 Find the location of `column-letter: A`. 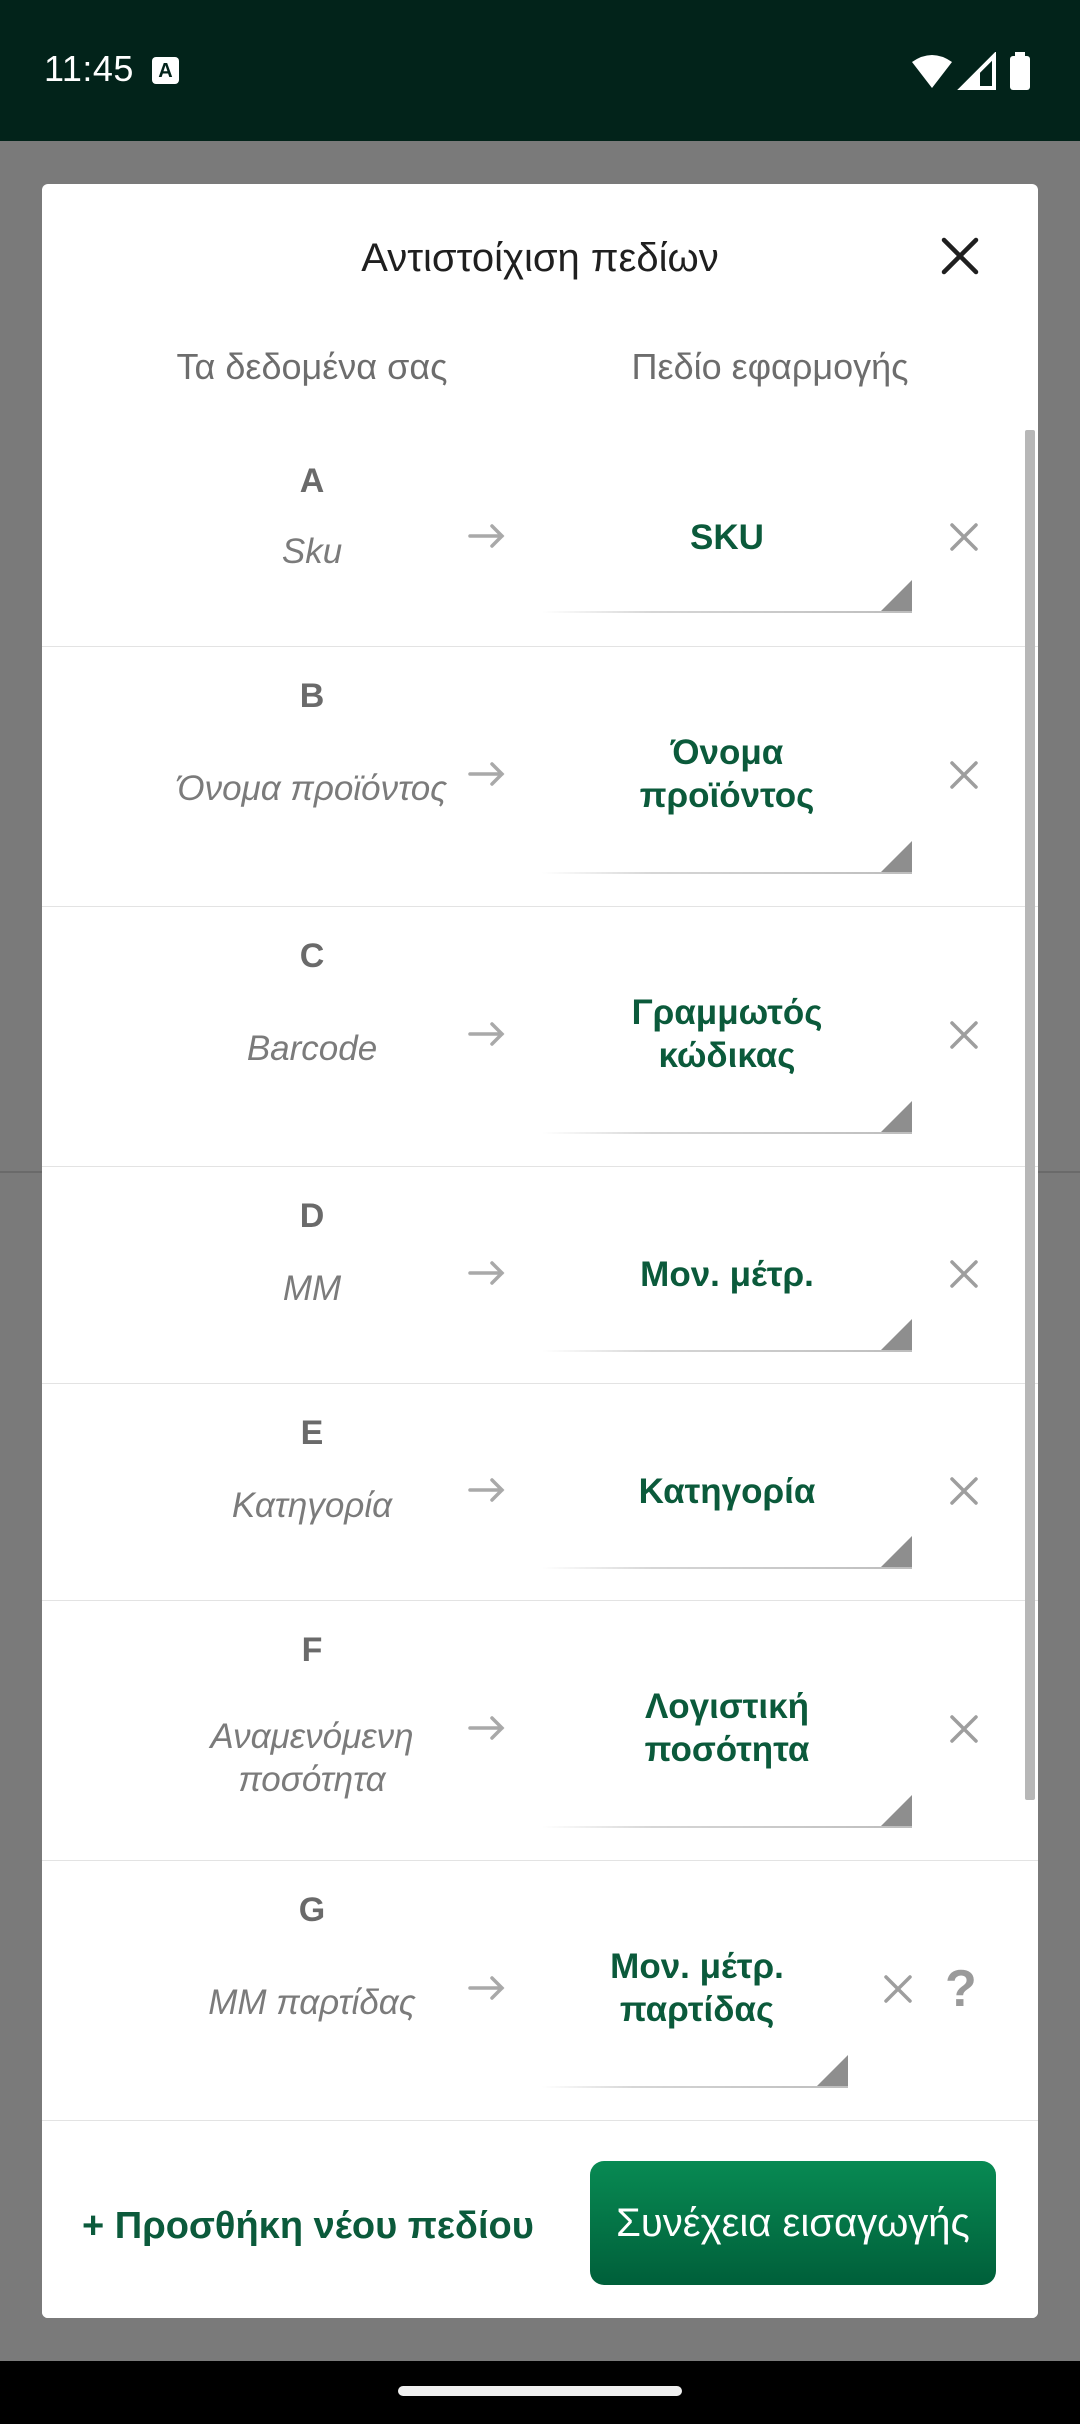

column-letter: A is located at coordinates (312, 481).